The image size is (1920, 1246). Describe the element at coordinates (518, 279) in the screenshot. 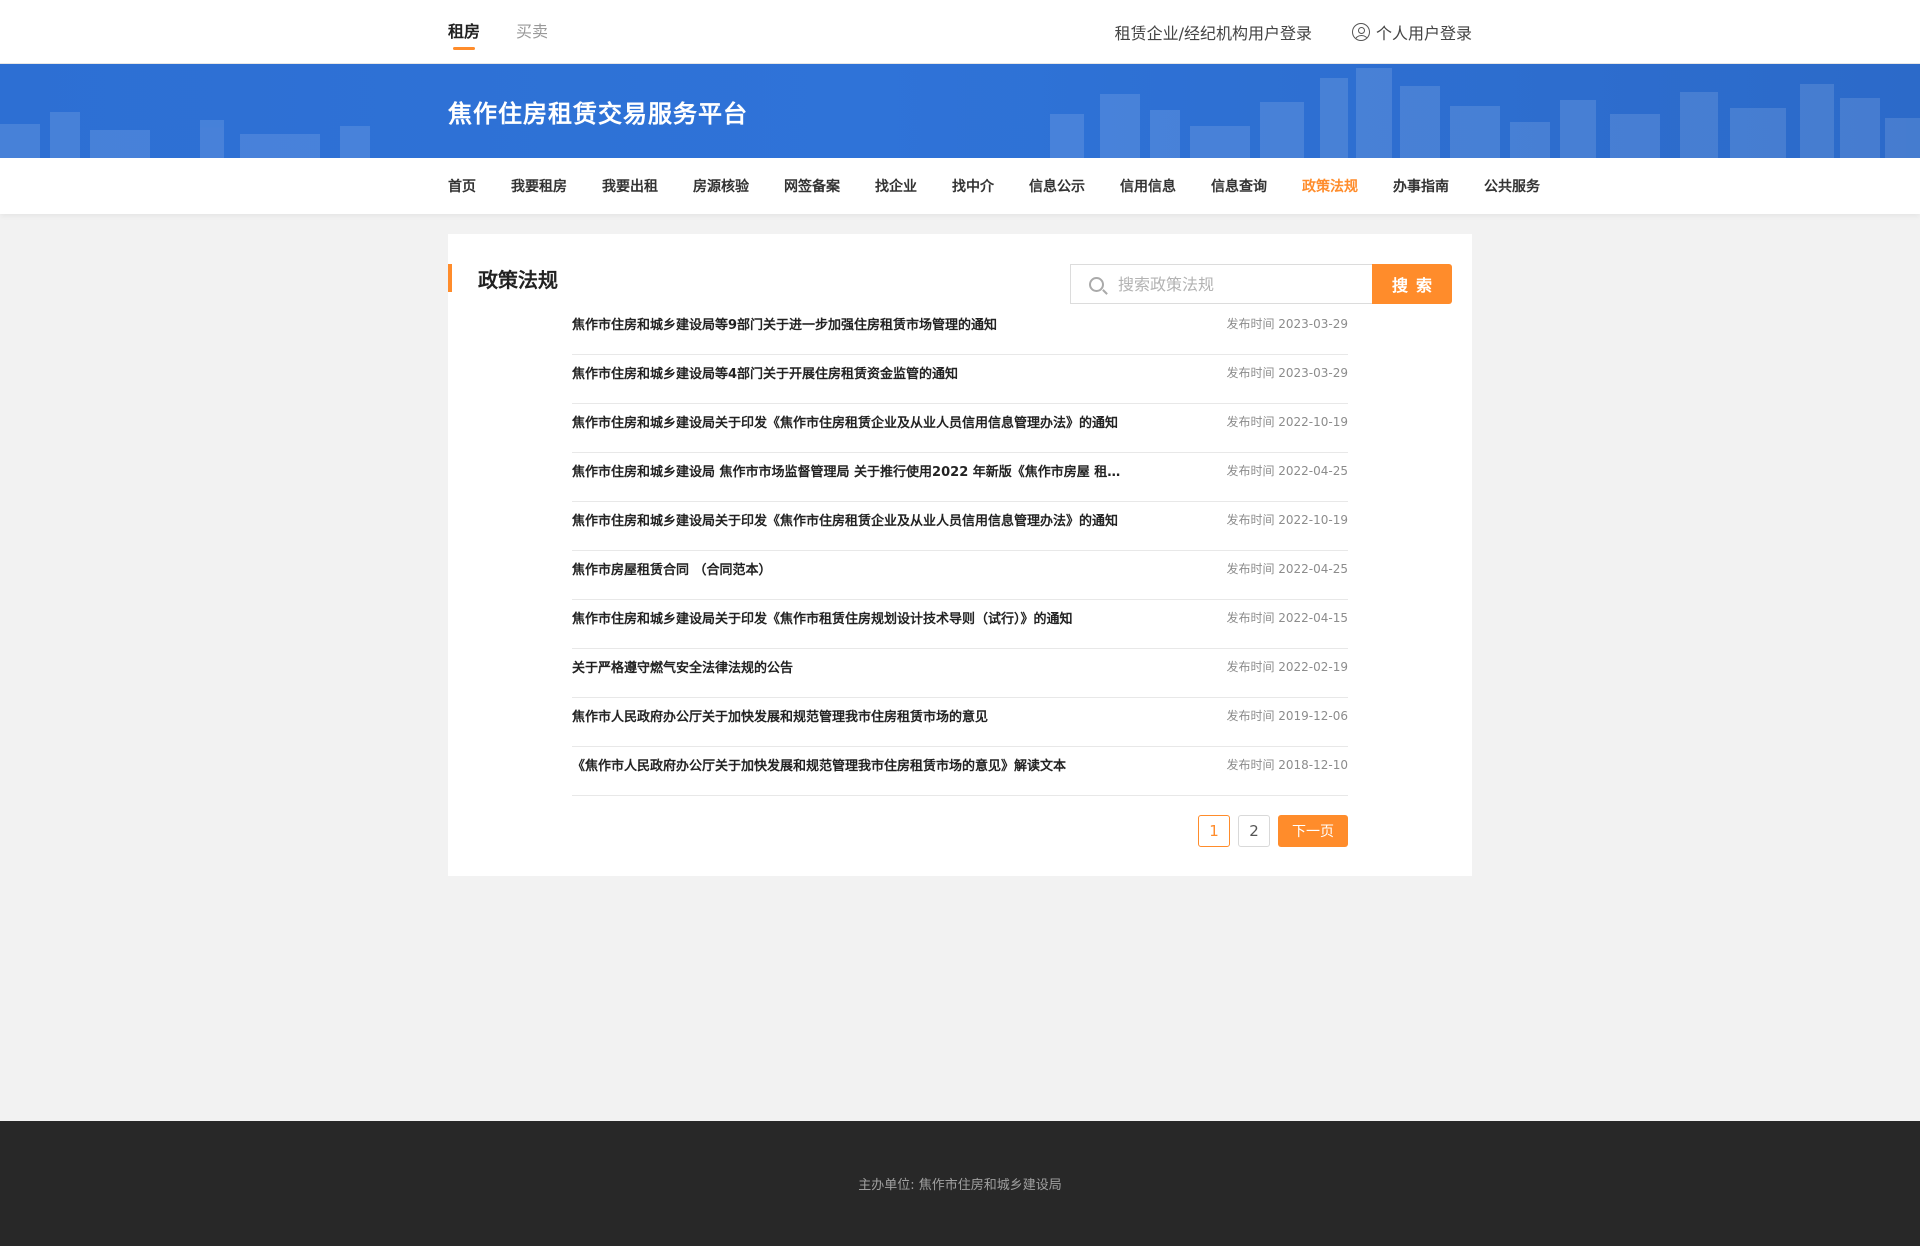

I see `section-title: 政策法规` at that location.